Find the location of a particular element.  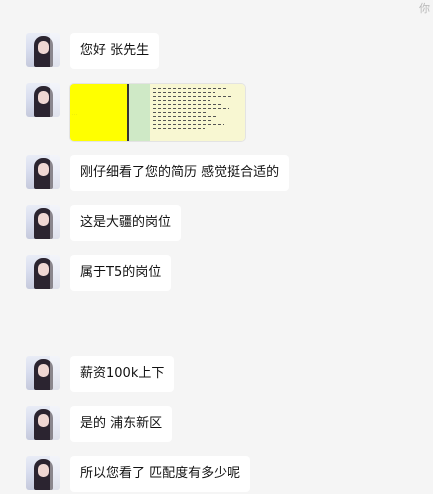

window-corner-label: 你 is located at coordinates (424, 8).